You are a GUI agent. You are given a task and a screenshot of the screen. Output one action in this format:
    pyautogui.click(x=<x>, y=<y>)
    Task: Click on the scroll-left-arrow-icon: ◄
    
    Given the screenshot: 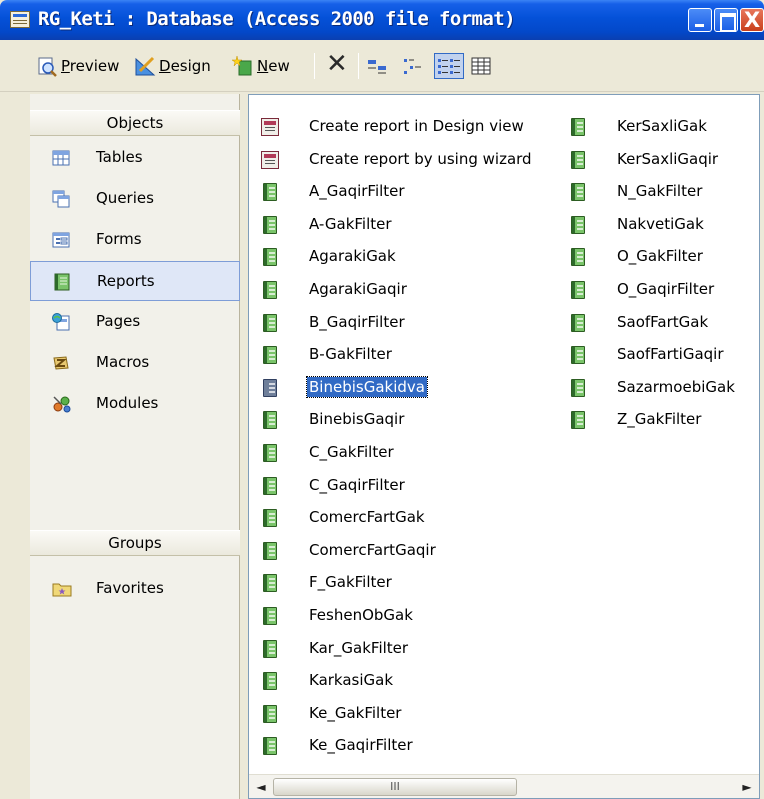 What is the action you would take?
    pyautogui.click(x=261, y=787)
    